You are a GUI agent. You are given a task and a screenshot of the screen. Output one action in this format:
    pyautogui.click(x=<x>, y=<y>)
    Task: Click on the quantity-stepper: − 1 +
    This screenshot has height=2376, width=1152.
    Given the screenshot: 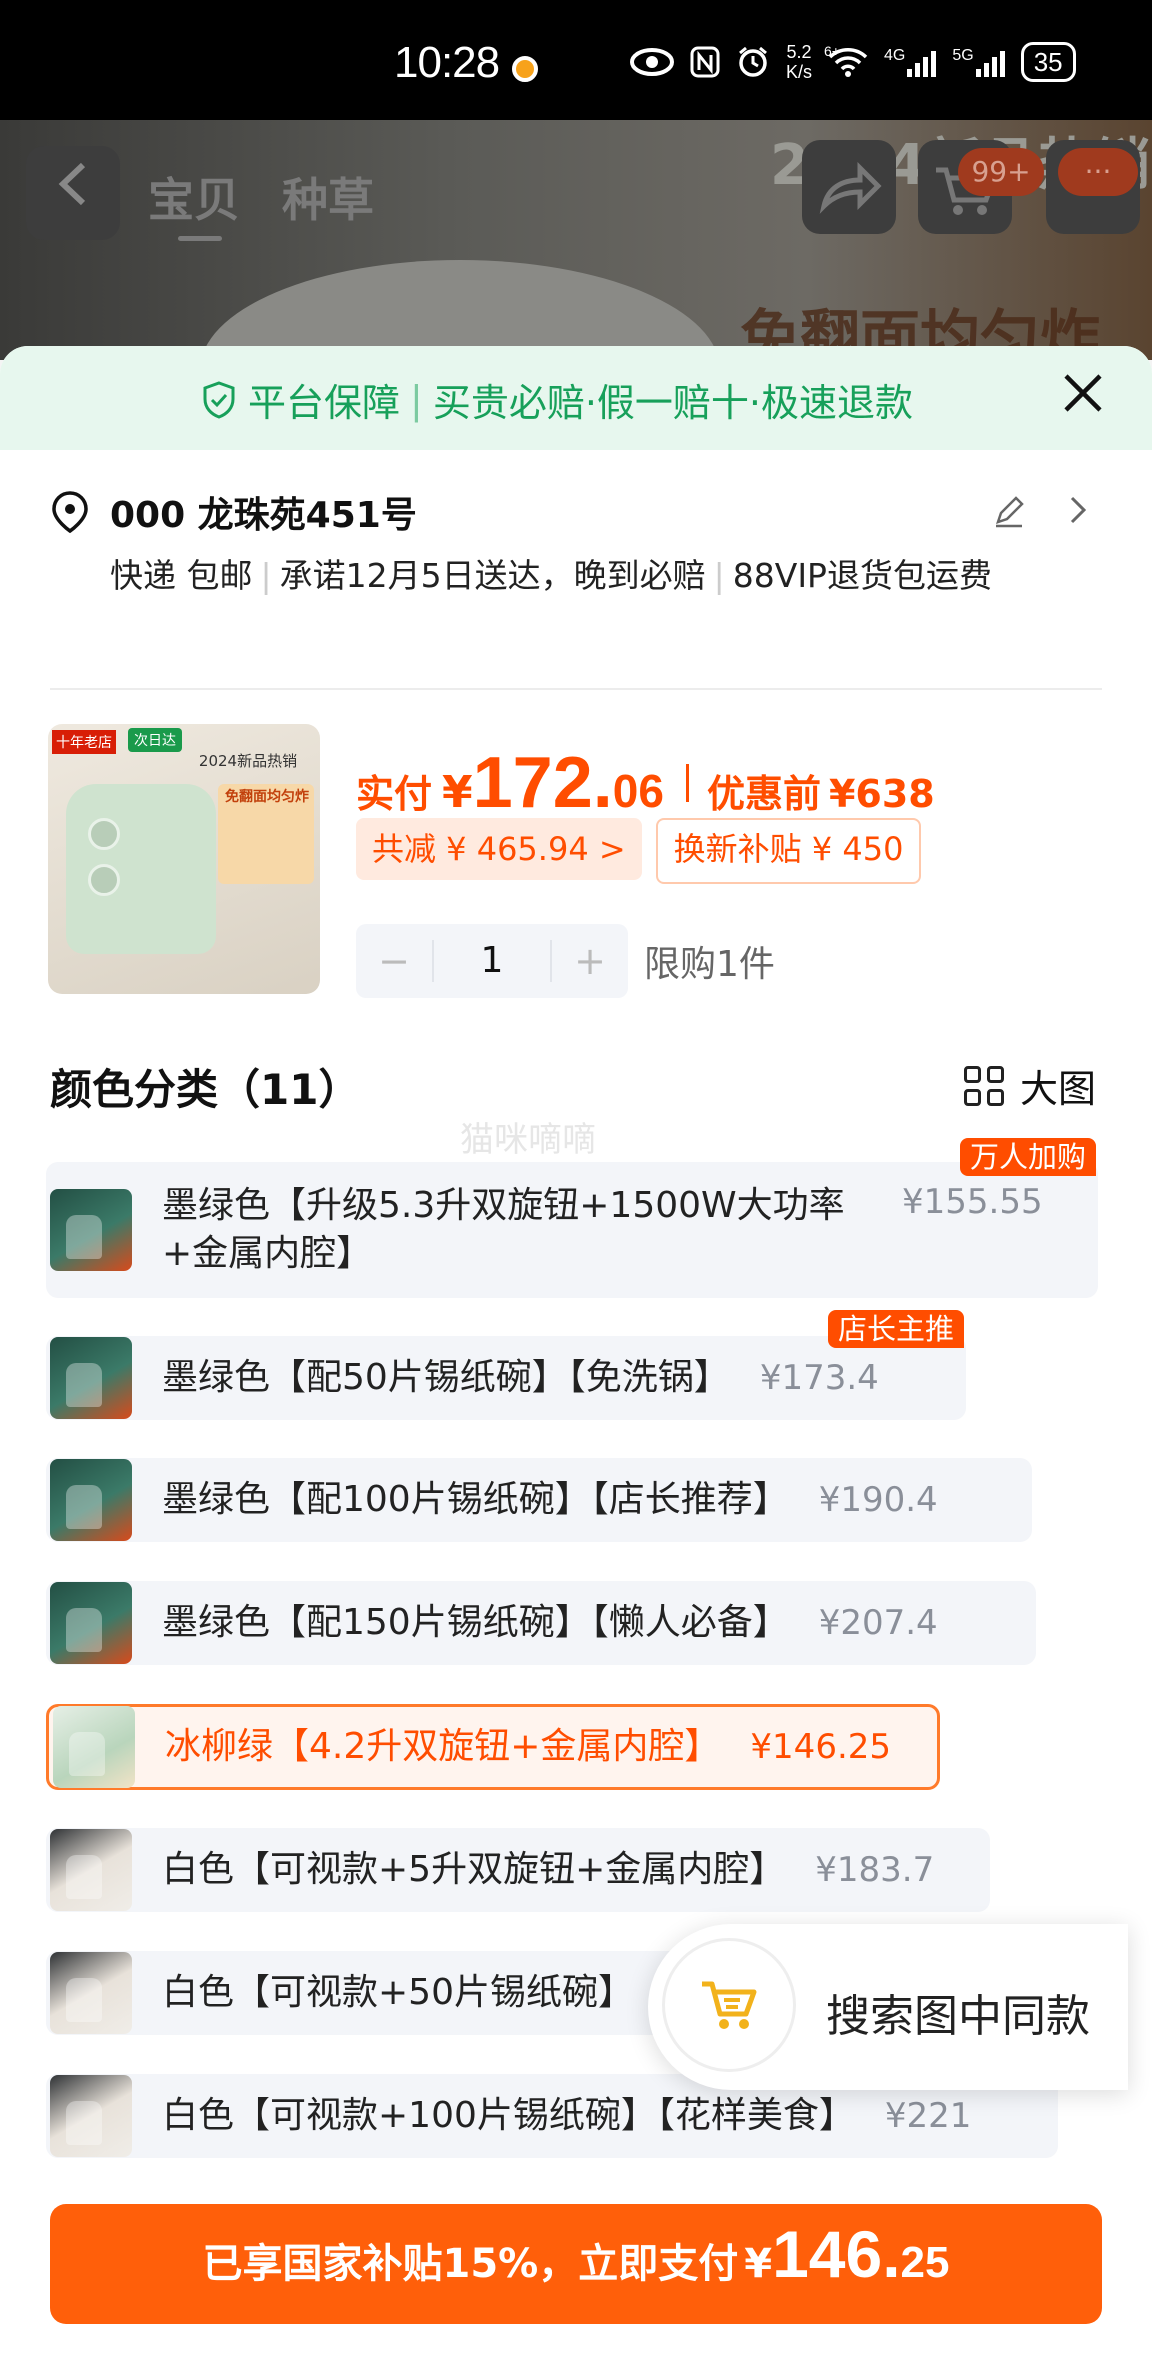 What is the action you would take?
    pyautogui.click(x=492, y=961)
    